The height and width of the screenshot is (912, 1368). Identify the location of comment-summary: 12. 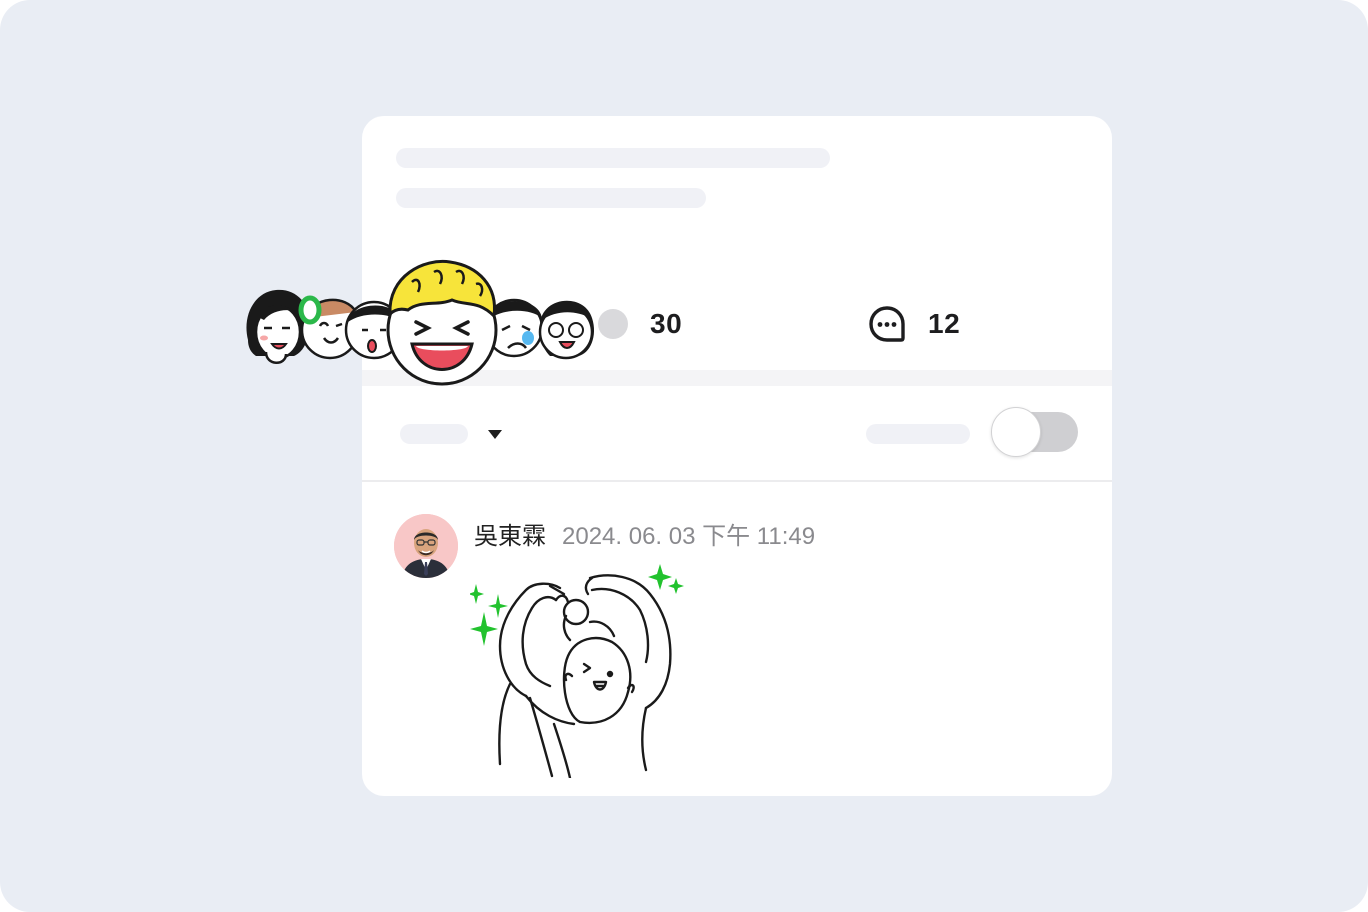
(914, 324).